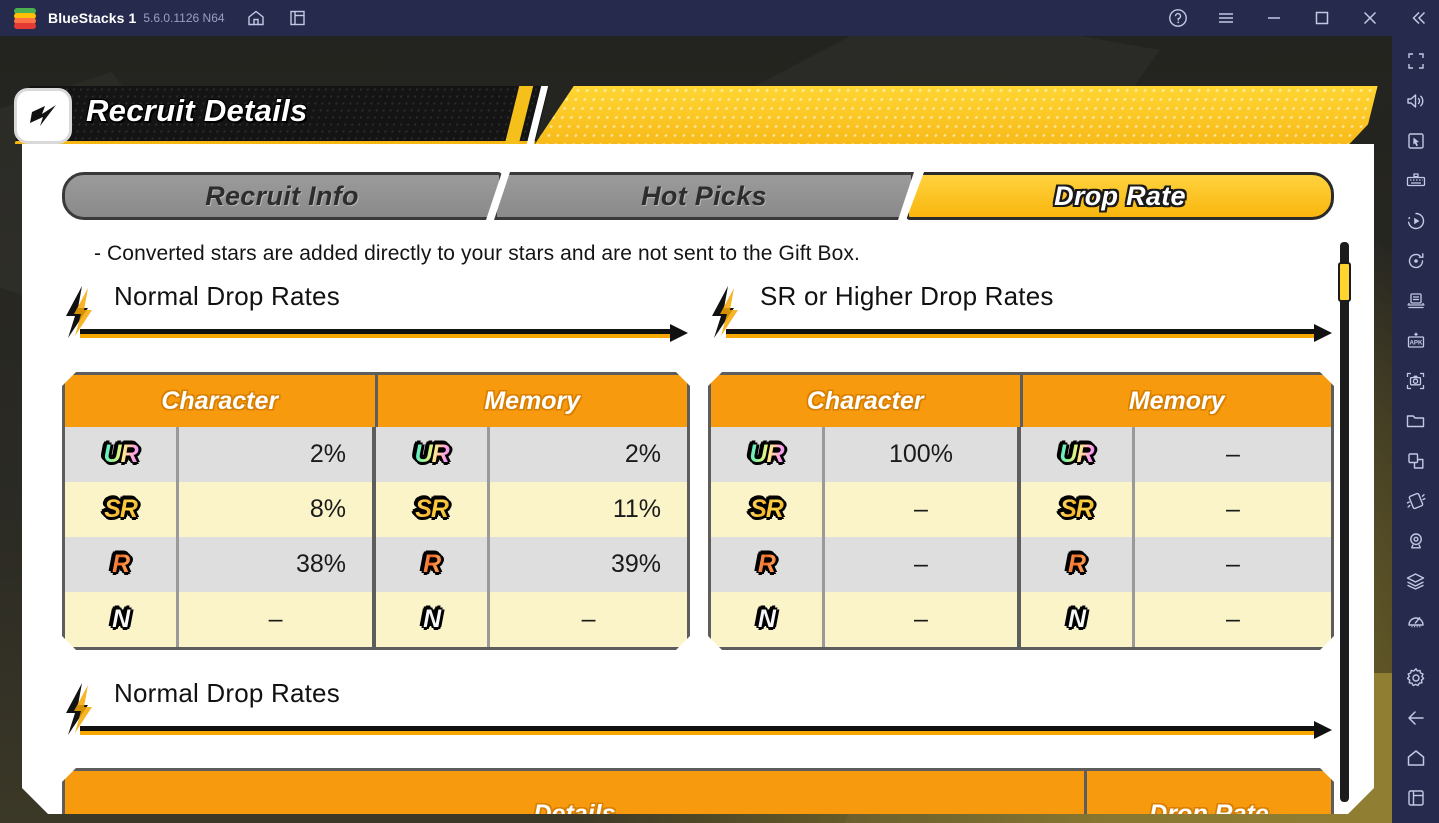  What do you see at coordinates (642, 454) in the screenshot?
I see `memory-rate: 2%` at bounding box center [642, 454].